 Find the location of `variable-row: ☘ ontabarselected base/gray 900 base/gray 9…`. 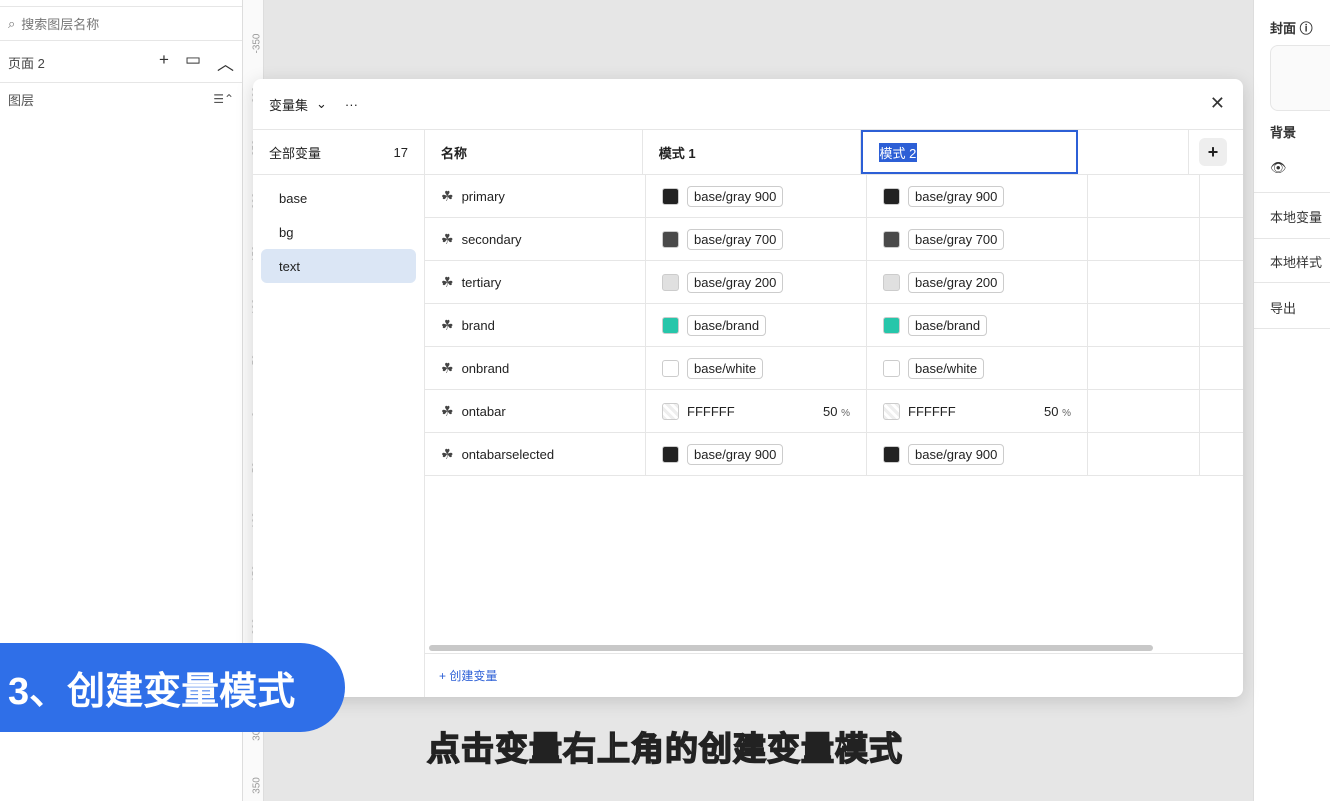

variable-row: ☘ ontabarselected base/gray 900 base/gray 9… is located at coordinates (834, 454).